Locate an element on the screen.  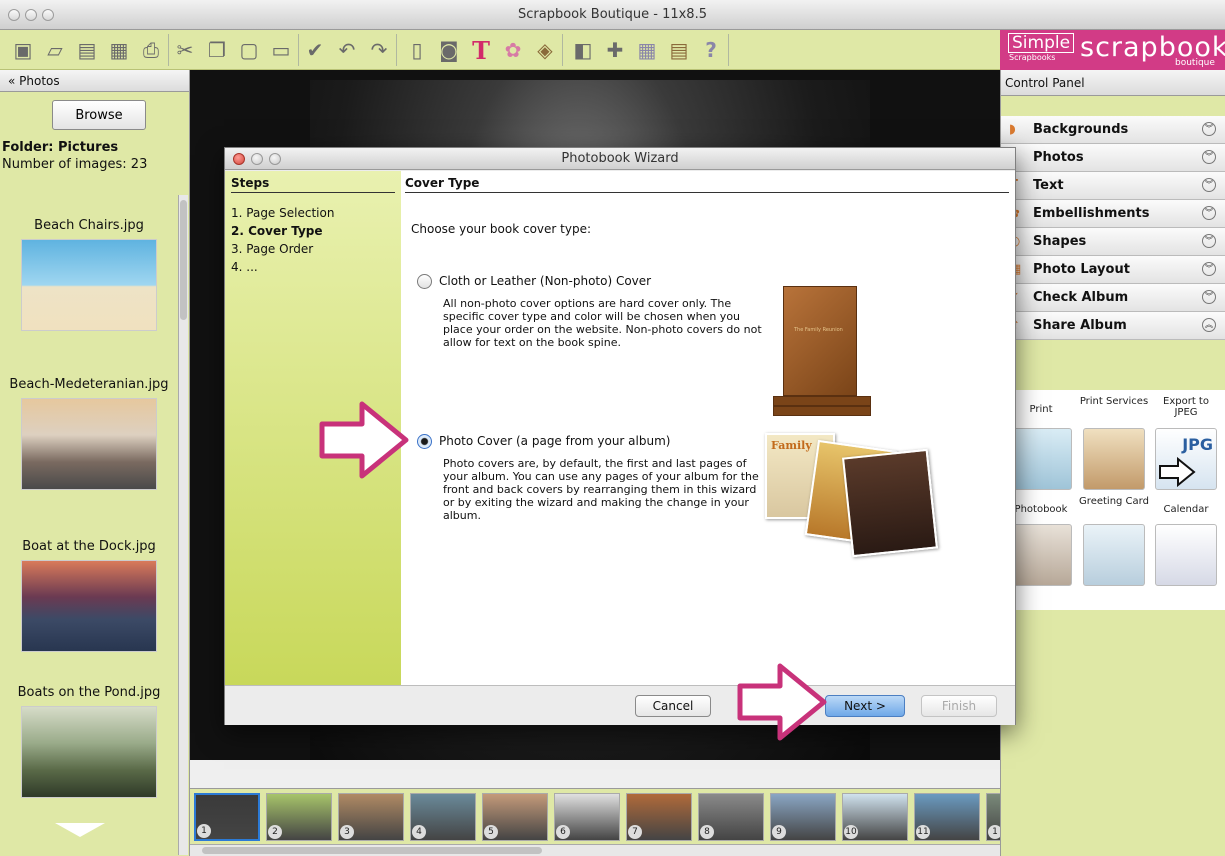
cut-icon: ✂ is located at coordinates (185, 50).